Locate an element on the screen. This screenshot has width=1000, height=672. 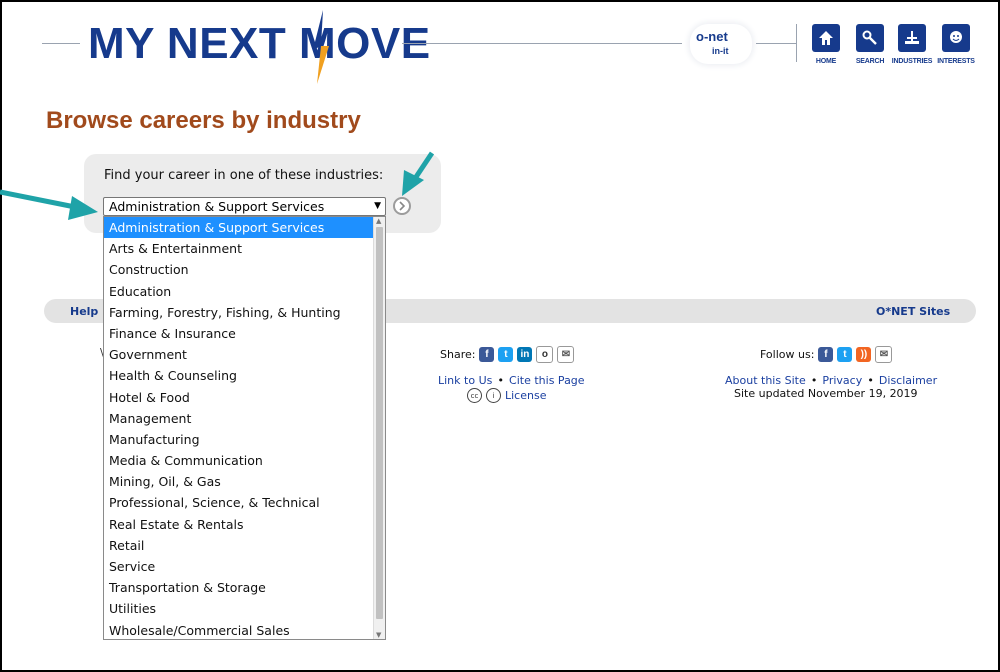
arrow-to-select-icon is located at coordinates (49, 204).